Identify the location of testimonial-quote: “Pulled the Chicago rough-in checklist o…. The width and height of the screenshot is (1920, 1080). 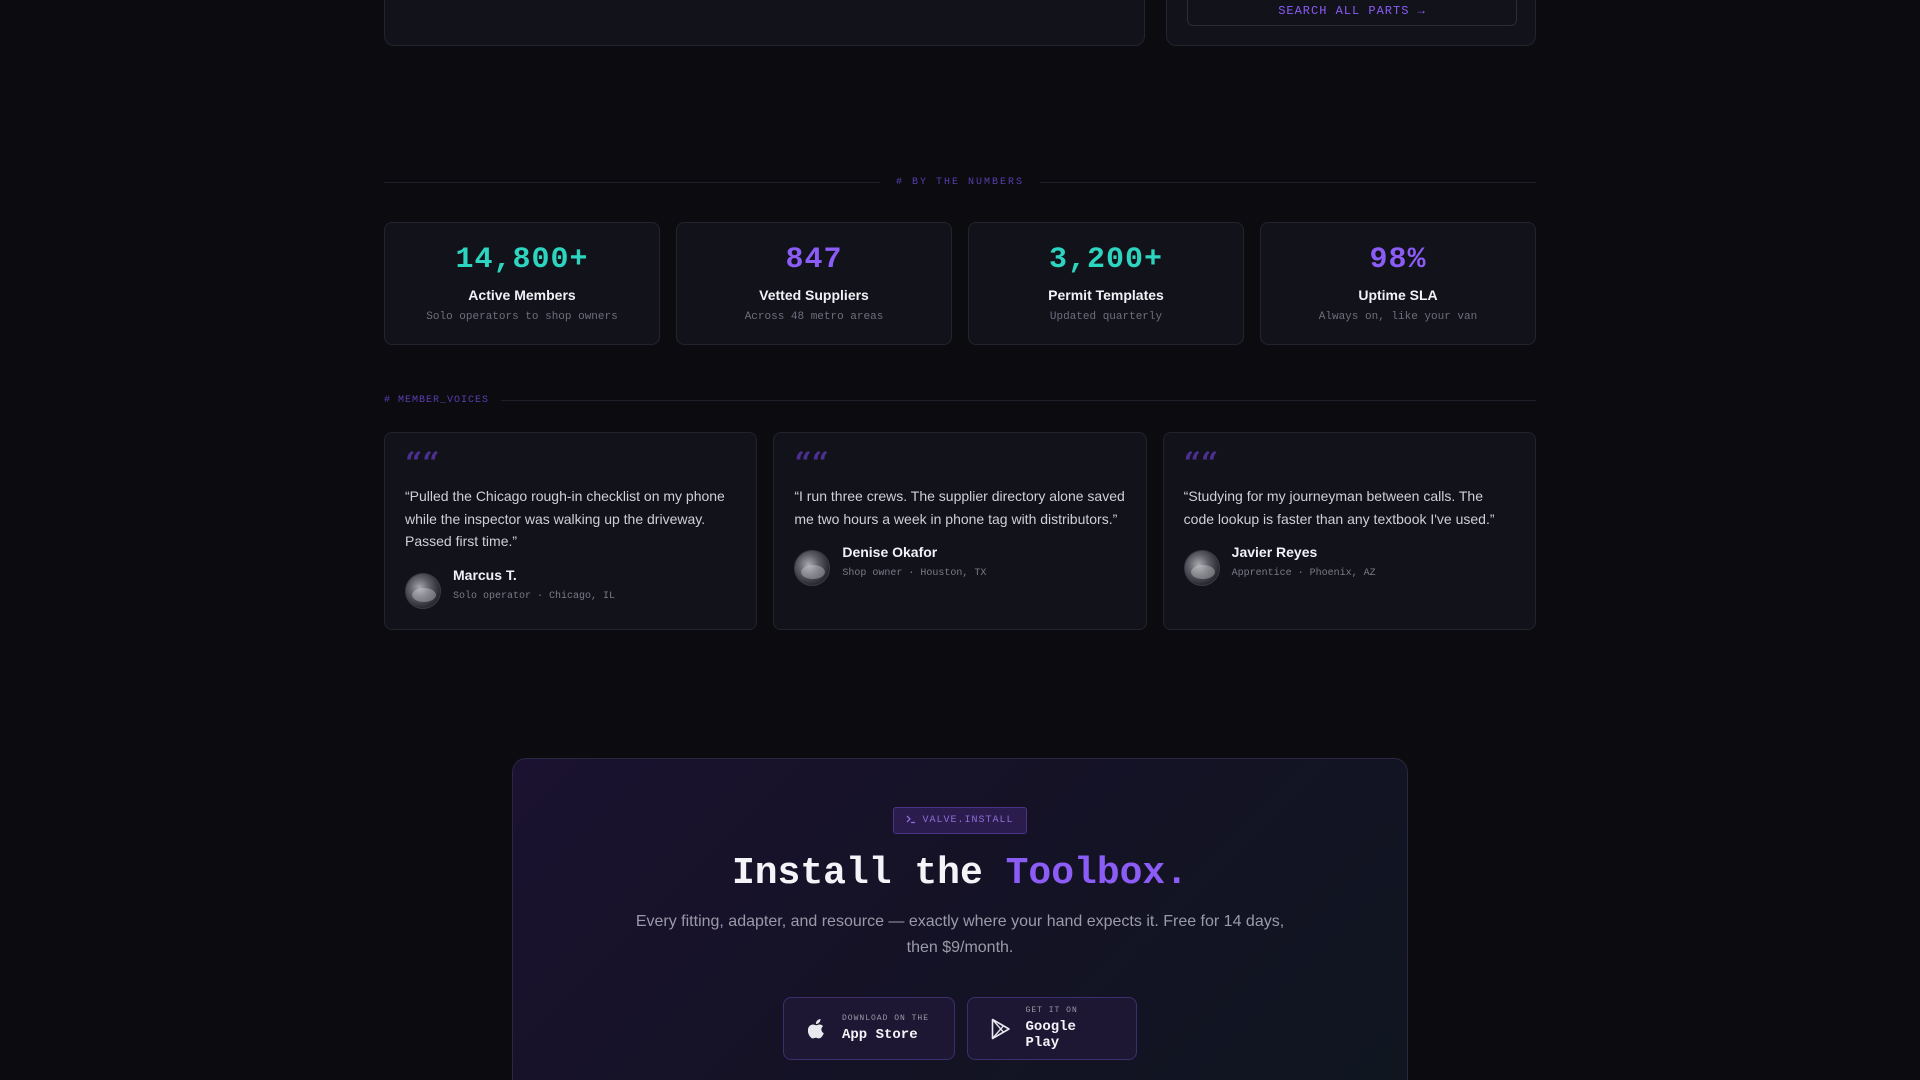
(565, 518).